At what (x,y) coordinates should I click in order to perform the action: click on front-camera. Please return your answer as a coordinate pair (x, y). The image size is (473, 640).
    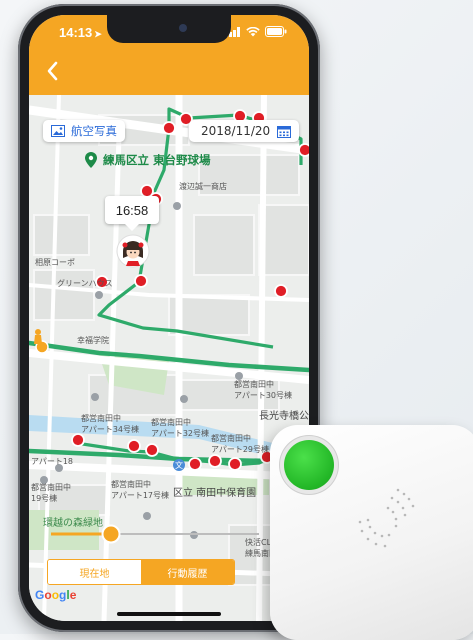
    Looking at the image, I should click on (183, 28).